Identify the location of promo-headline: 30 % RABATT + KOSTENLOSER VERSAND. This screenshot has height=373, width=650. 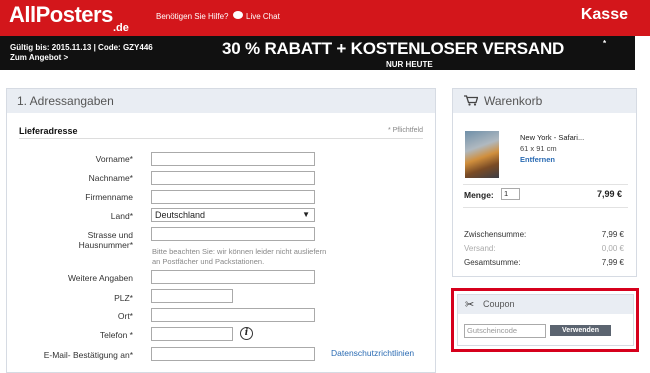
(393, 48).